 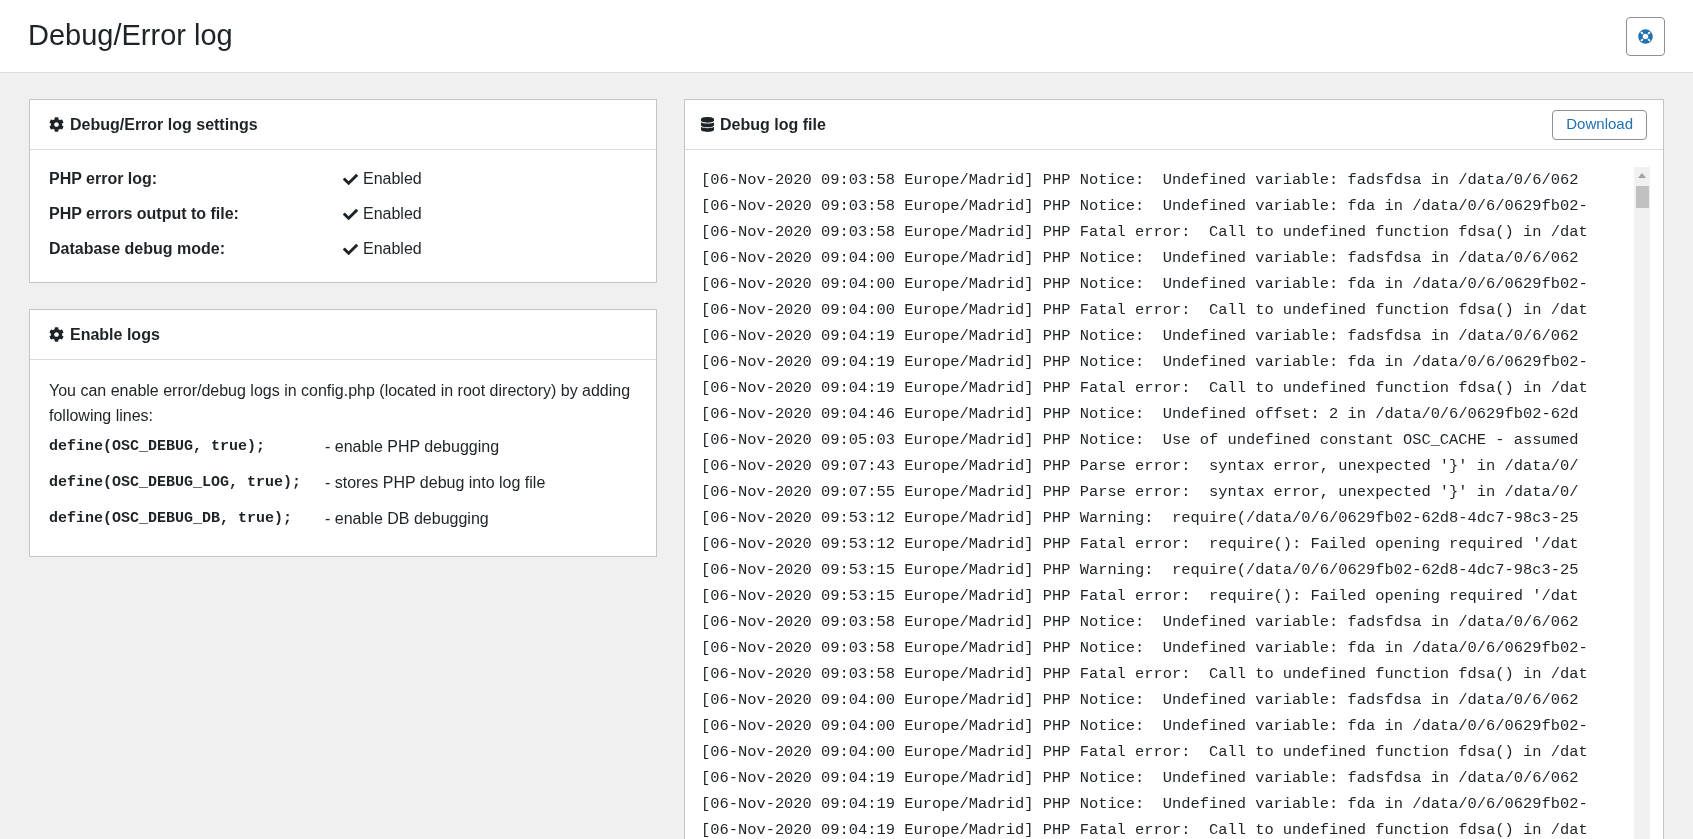 What do you see at coordinates (171, 518) in the screenshot?
I see `code-snippet: define(OSC_DEBUG_DB, true);` at bounding box center [171, 518].